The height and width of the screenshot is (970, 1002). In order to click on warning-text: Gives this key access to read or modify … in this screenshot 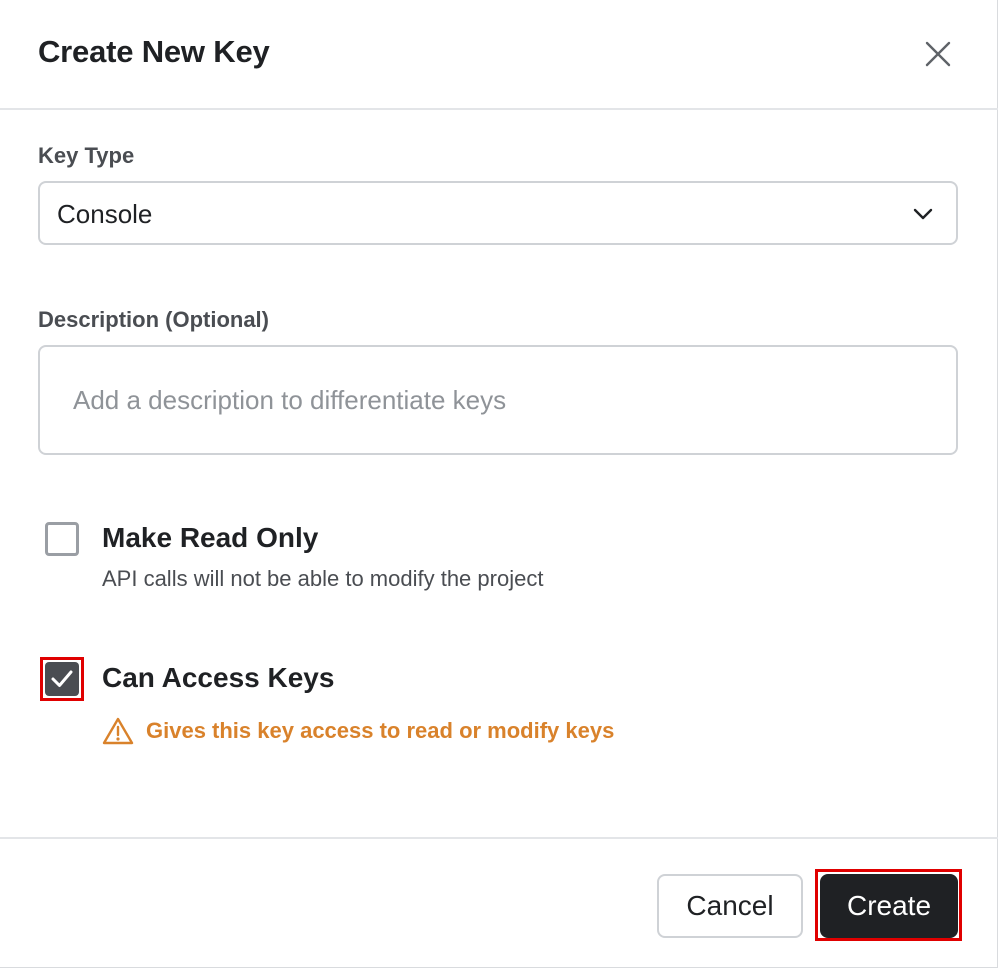, I will do `click(380, 730)`.